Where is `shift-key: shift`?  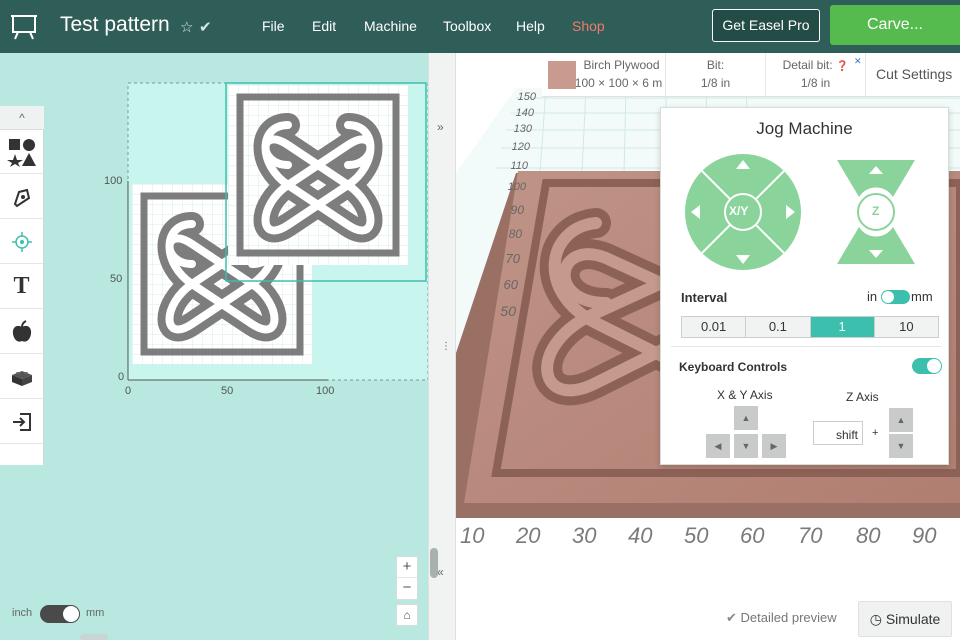
shift-key: shift is located at coordinates (838, 433).